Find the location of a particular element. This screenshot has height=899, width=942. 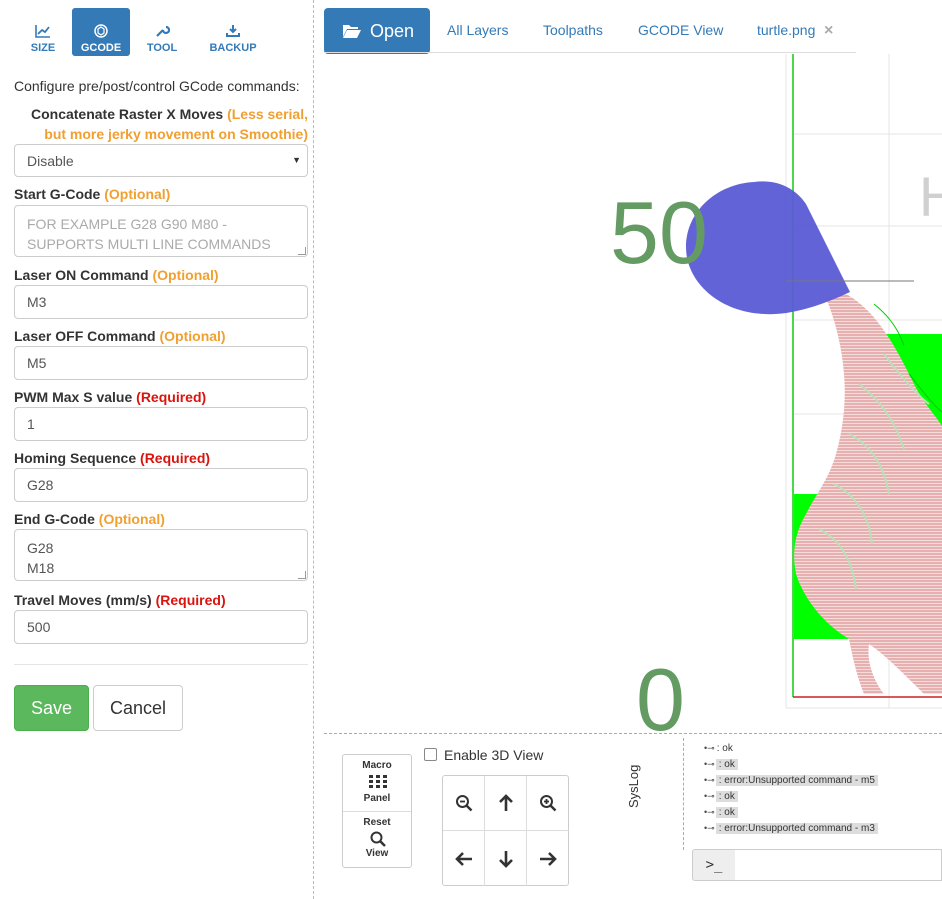

zoom-out-icon is located at coordinates (463, 803).